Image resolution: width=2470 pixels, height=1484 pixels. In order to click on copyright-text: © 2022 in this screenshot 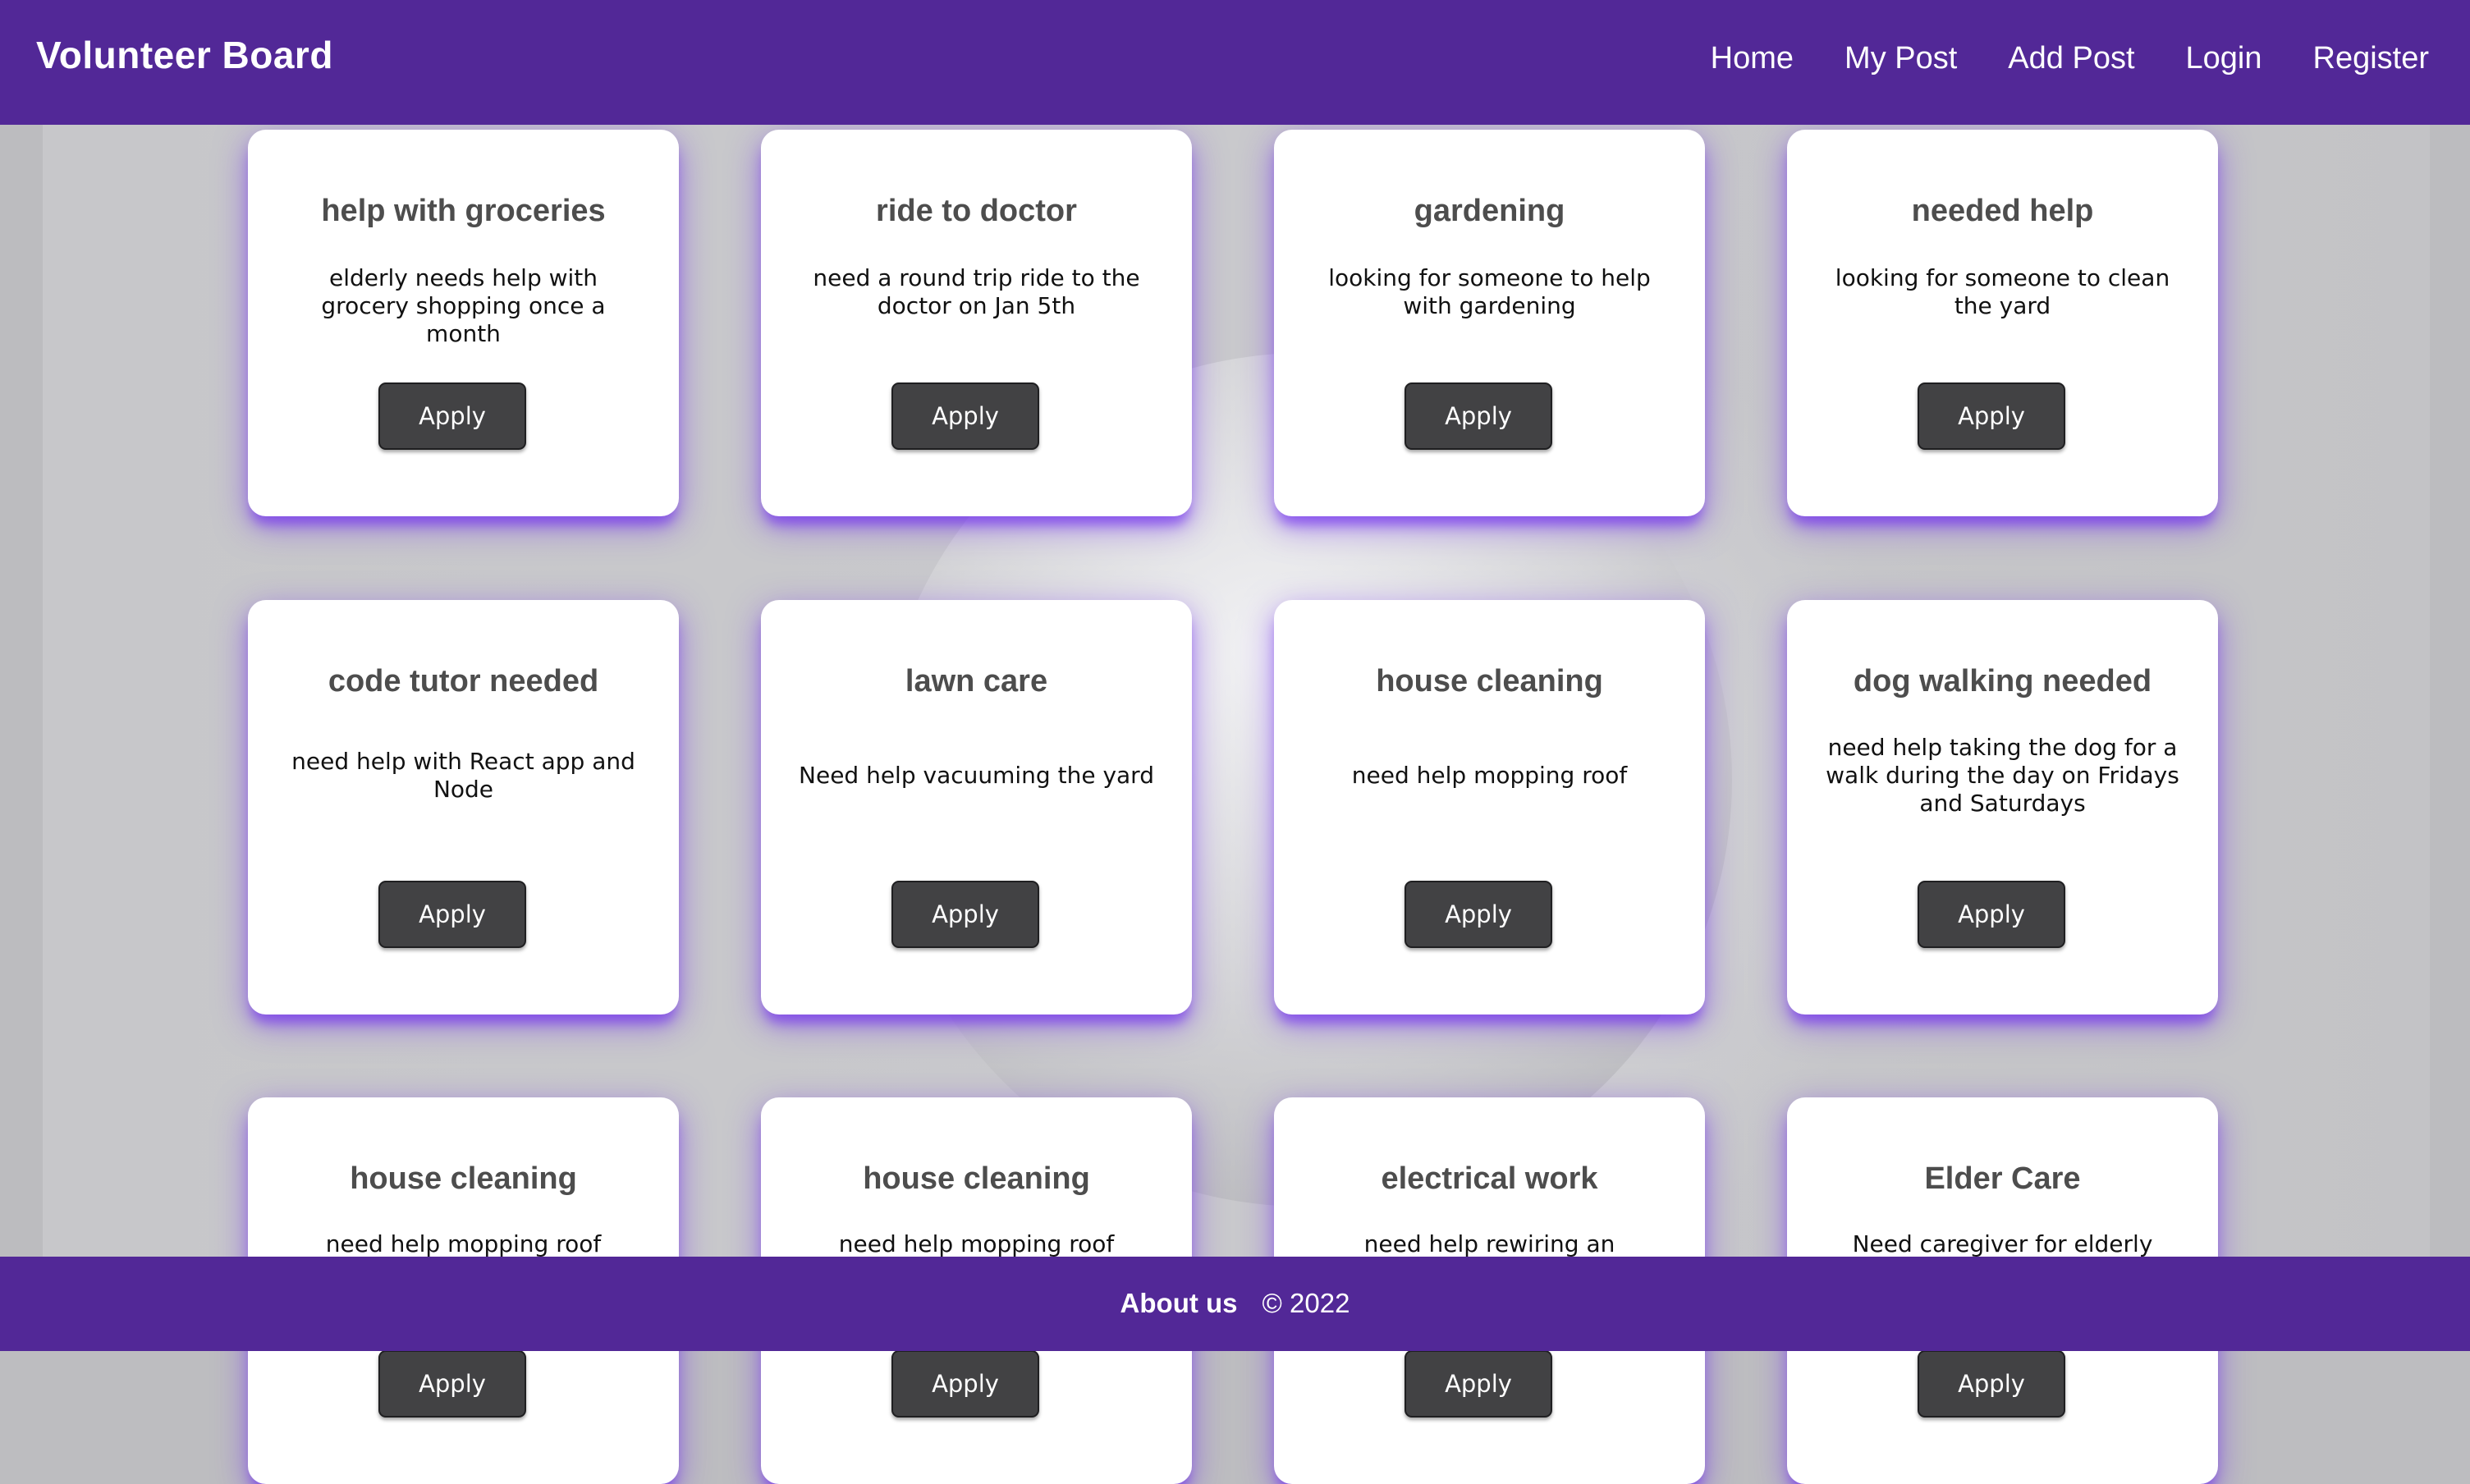, I will do `click(1306, 1303)`.